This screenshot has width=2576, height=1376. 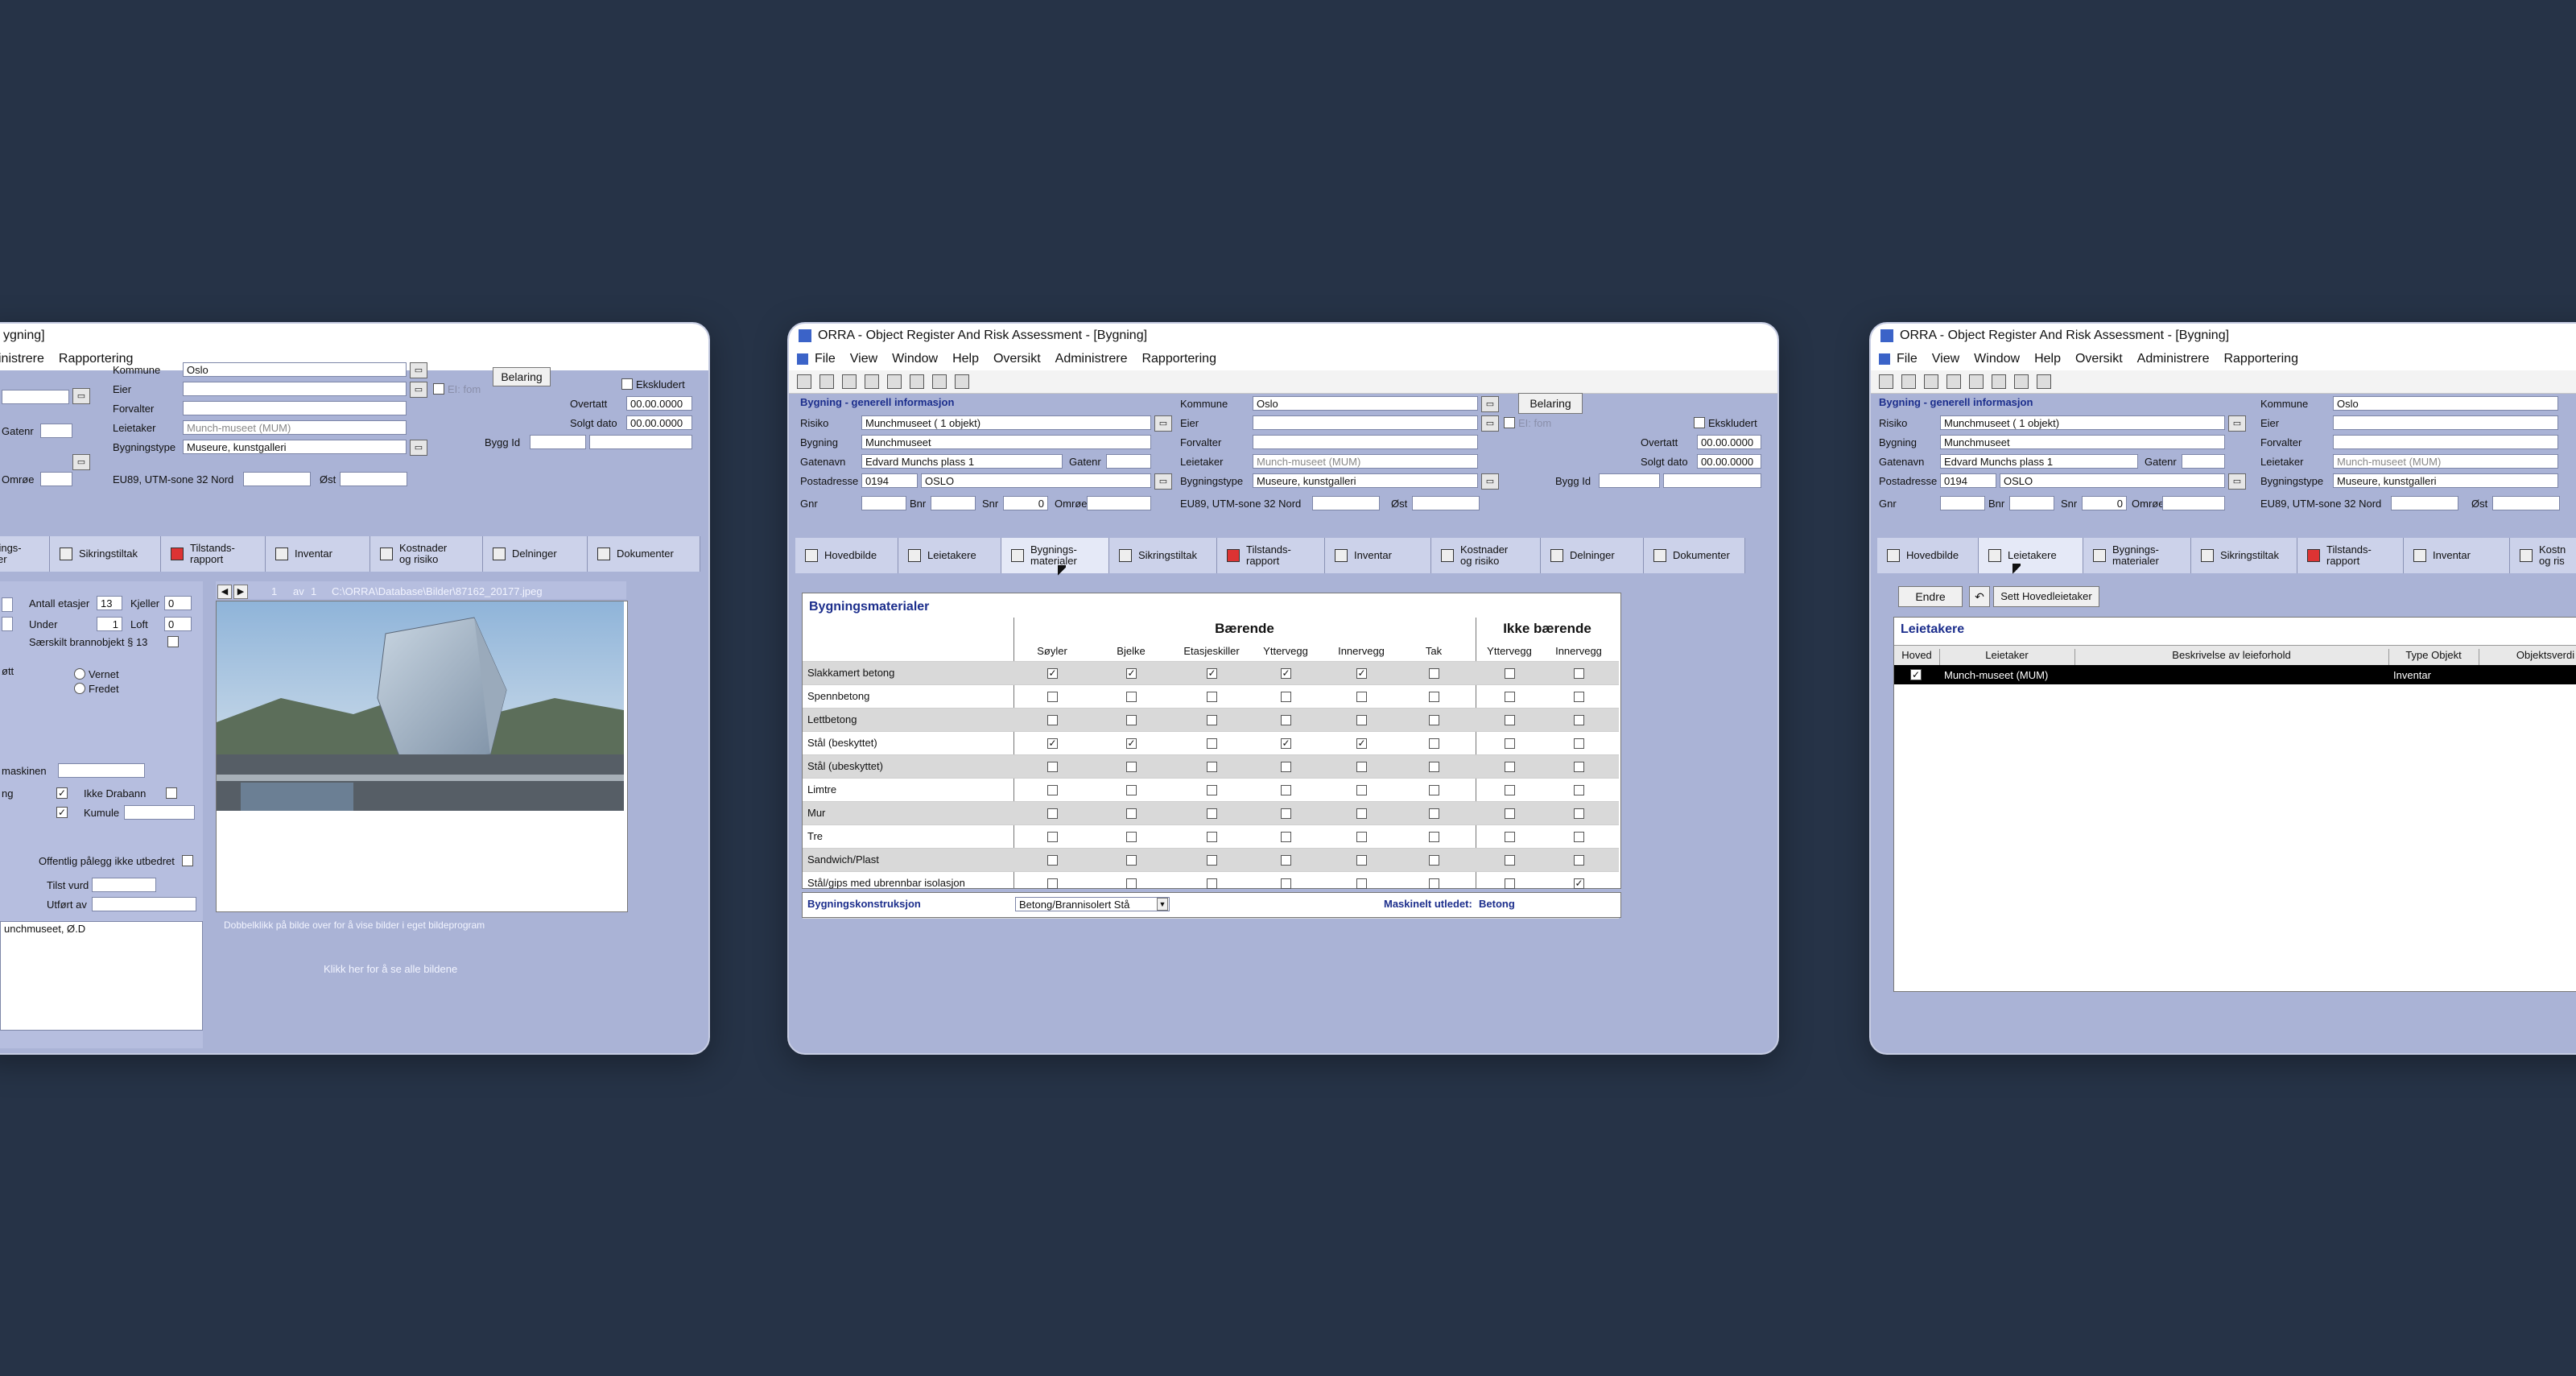 What do you see at coordinates (56, 479) in the screenshot?
I see `left-omr-input` at bounding box center [56, 479].